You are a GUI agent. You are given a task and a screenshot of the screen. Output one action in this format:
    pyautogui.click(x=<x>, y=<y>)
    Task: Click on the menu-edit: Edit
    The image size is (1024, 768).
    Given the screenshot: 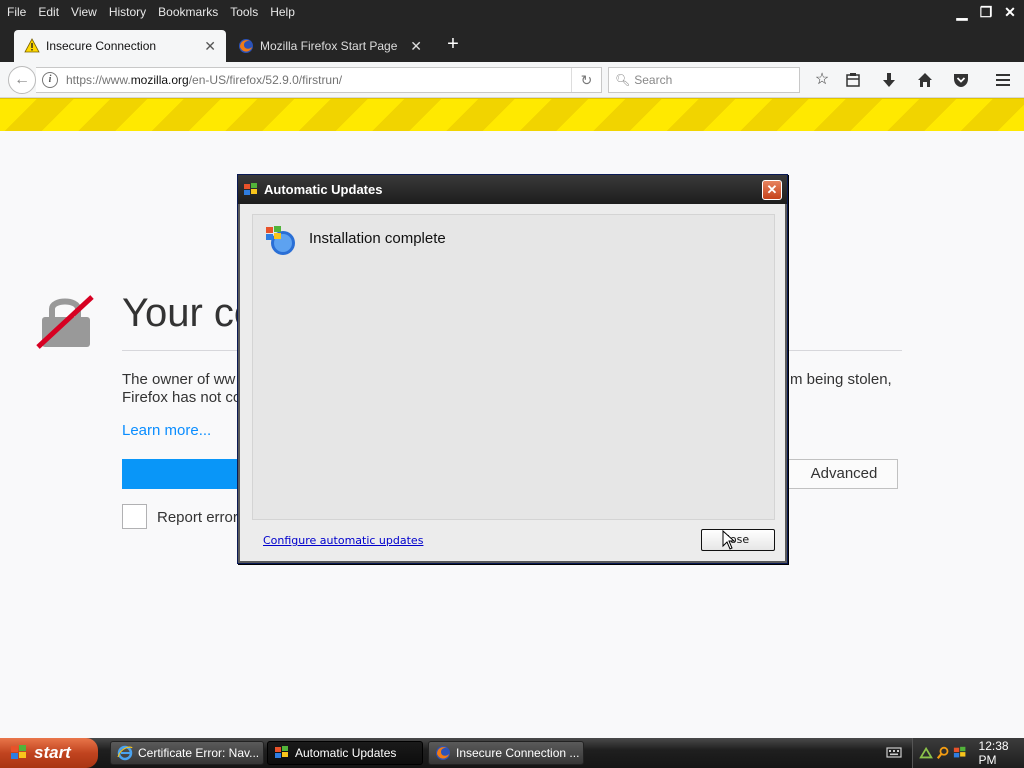 What is the action you would take?
    pyautogui.click(x=48, y=12)
    